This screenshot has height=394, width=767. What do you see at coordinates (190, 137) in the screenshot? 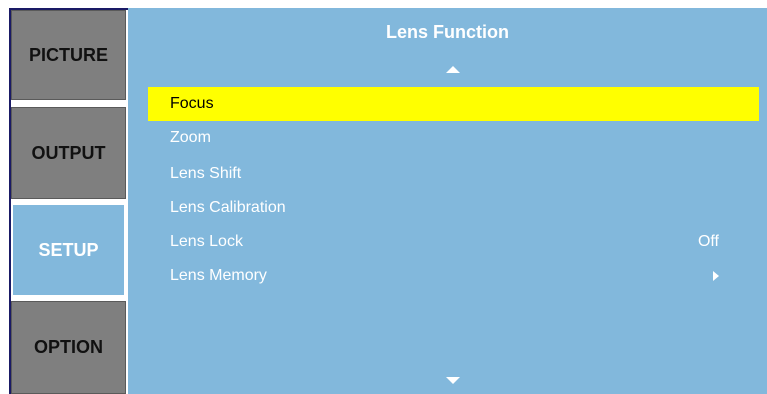
I see `menu-item-label: Zoom` at bounding box center [190, 137].